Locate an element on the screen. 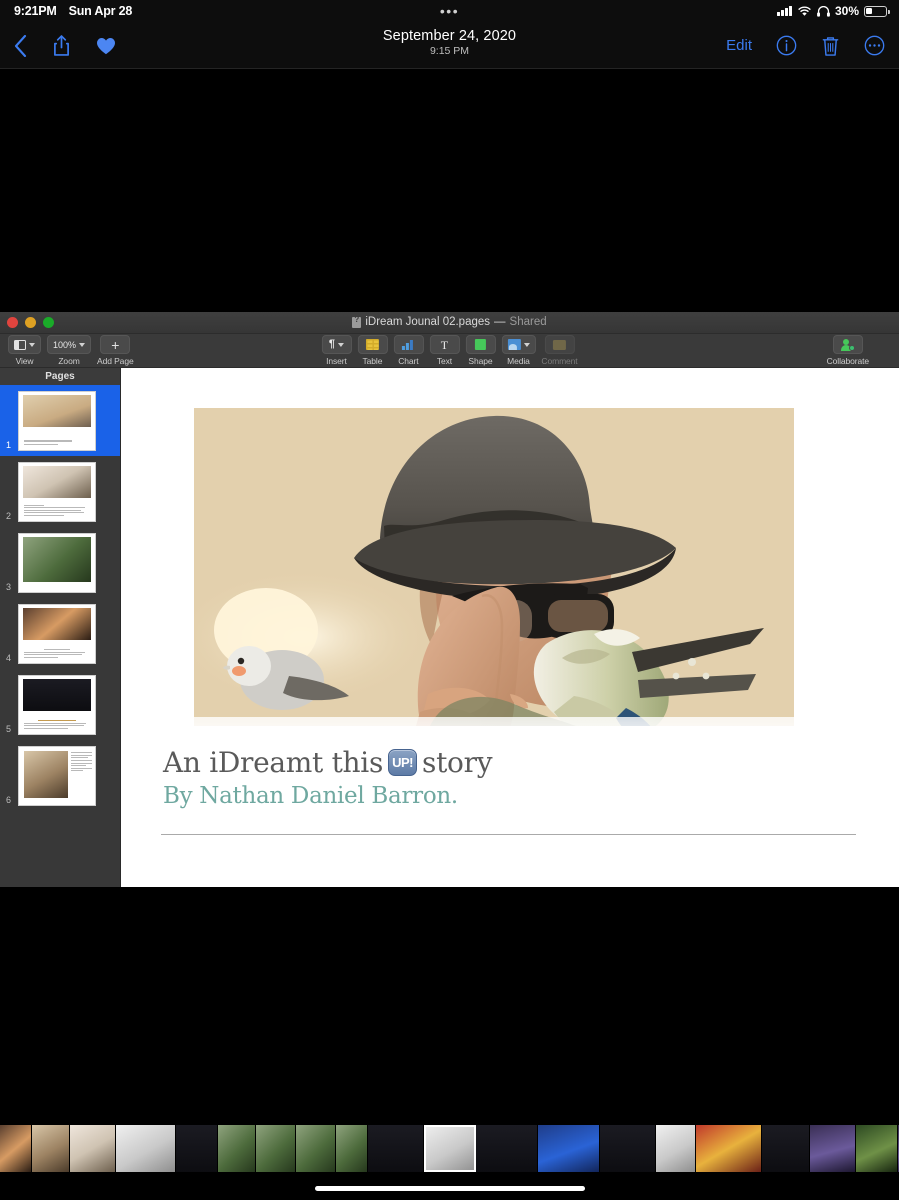  ellipsis-circle-icon is located at coordinates (874, 45).